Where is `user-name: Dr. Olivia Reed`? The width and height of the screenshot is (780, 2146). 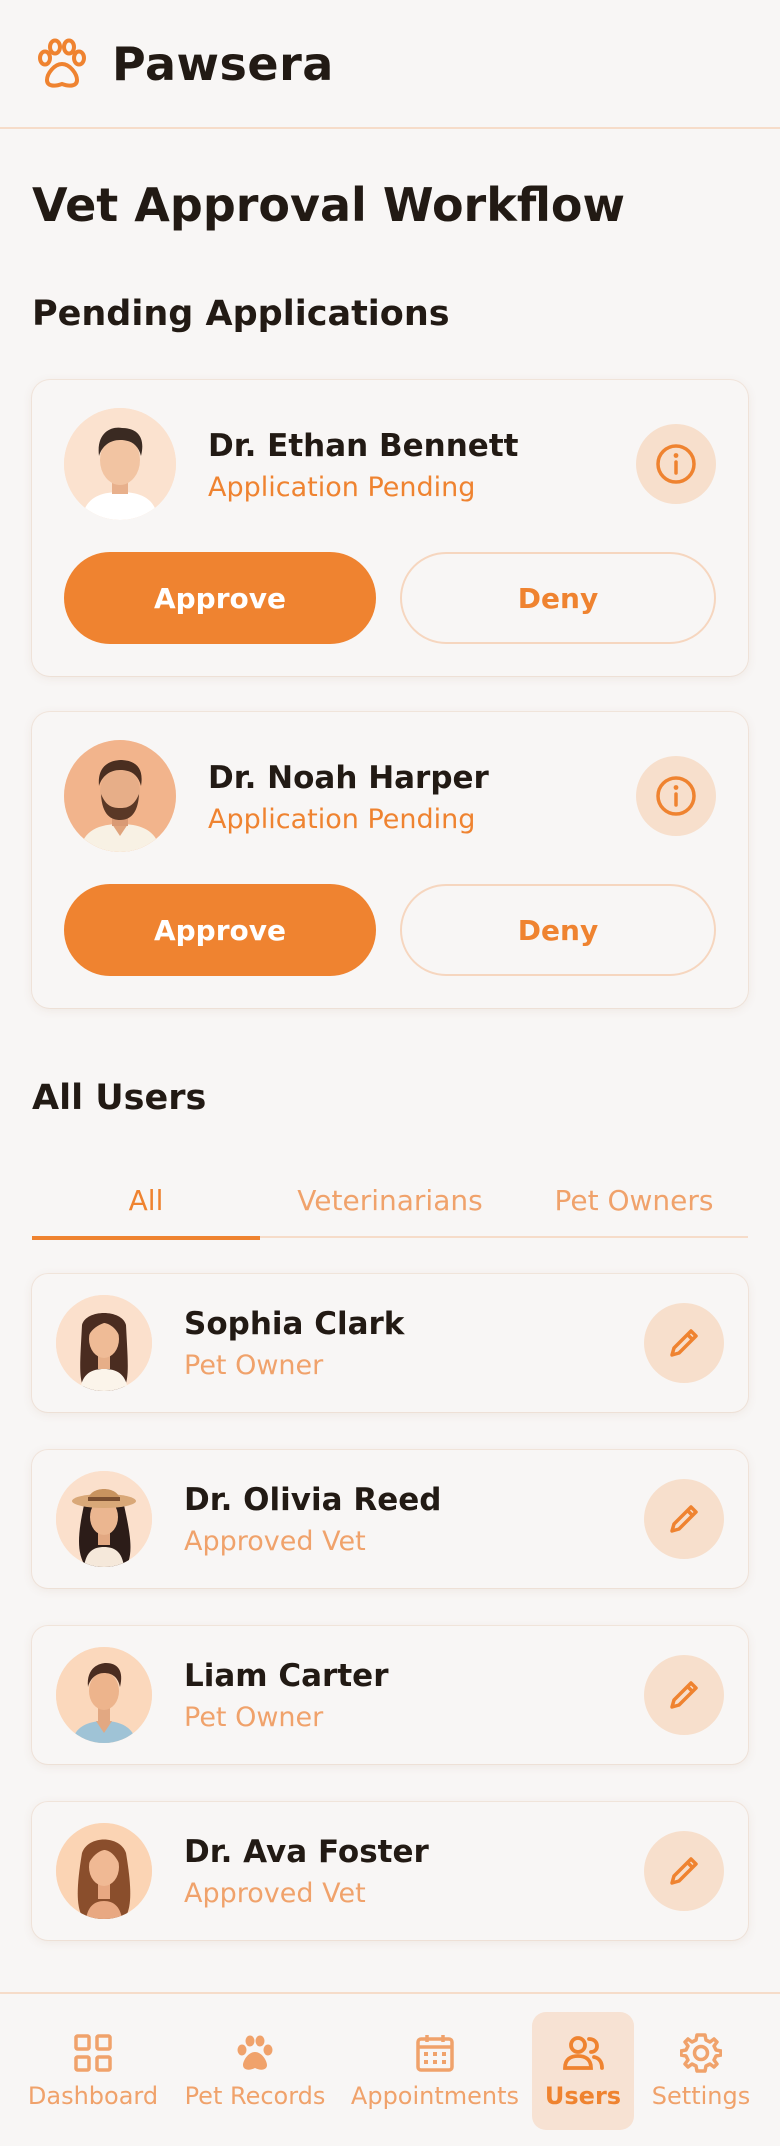 user-name: Dr. Olivia Reed is located at coordinates (313, 1500).